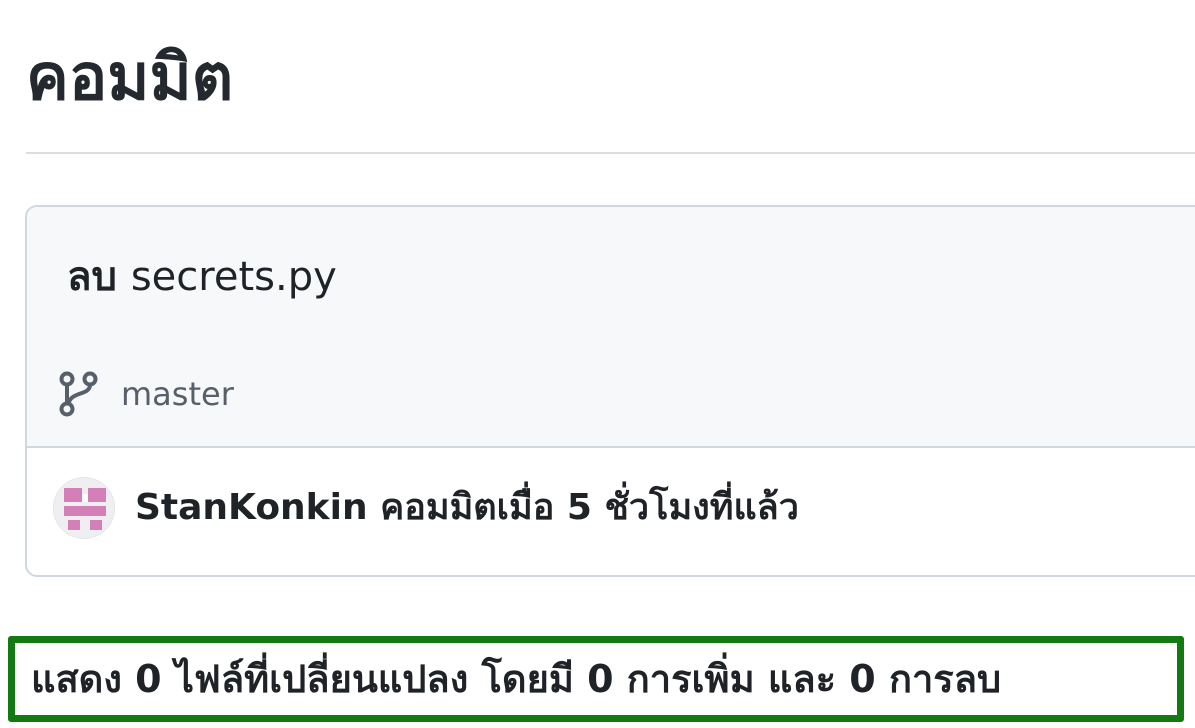 This screenshot has width=1195, height=728. I want to click on title-divider, so click(610, 153).